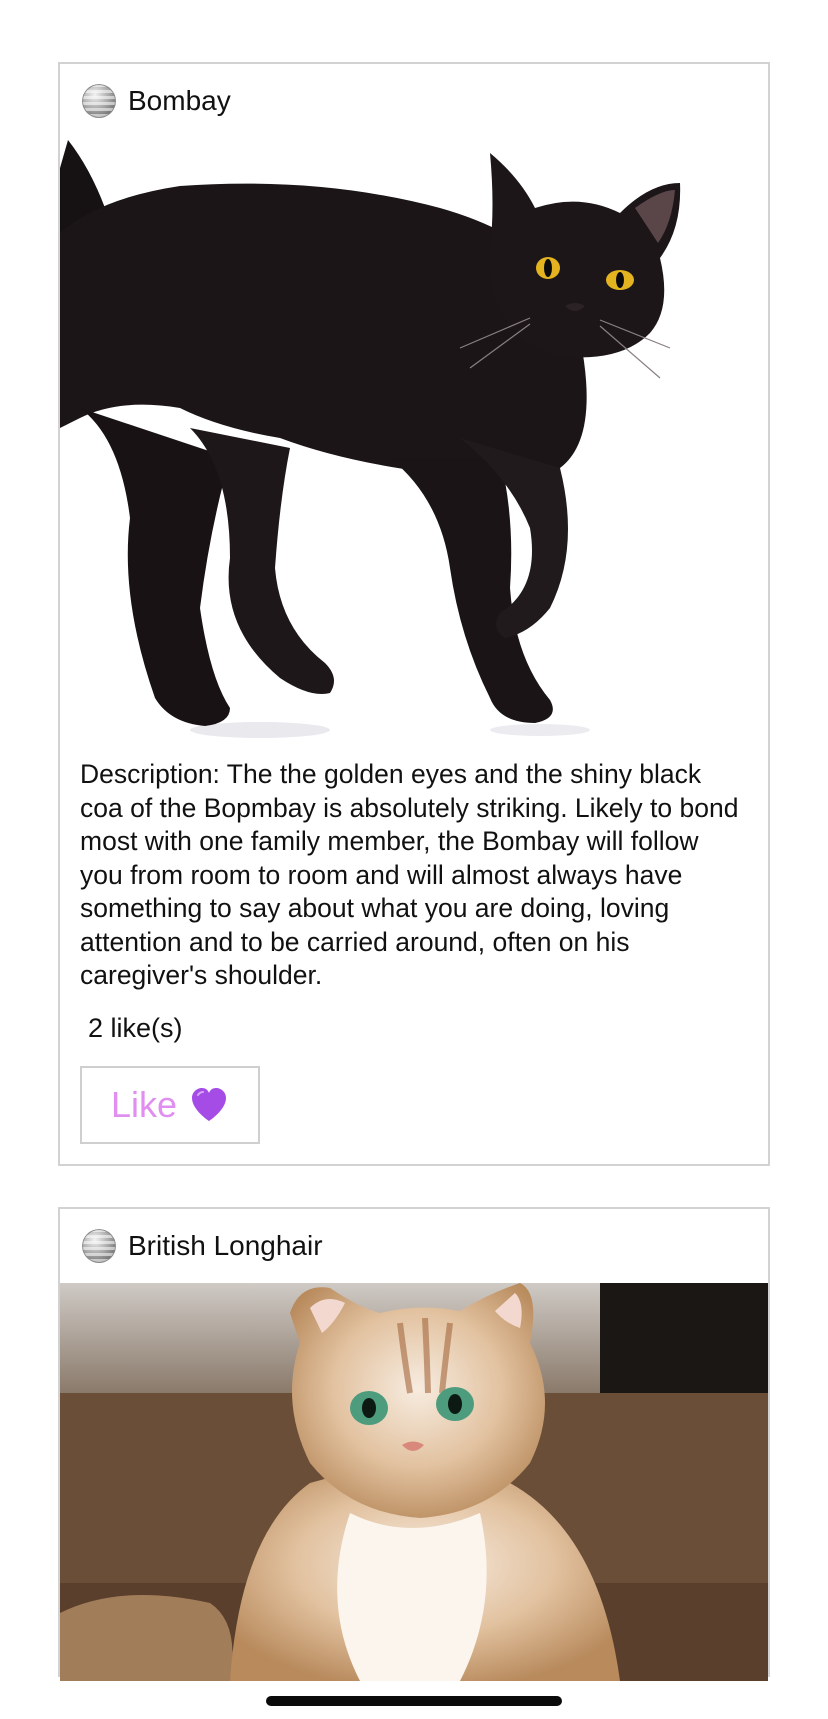 This screenshot has height=1719, width=828. Describe the element at coordinates (414, 1246) in the screenshot. I see `card-header: British Longhair` at that location.